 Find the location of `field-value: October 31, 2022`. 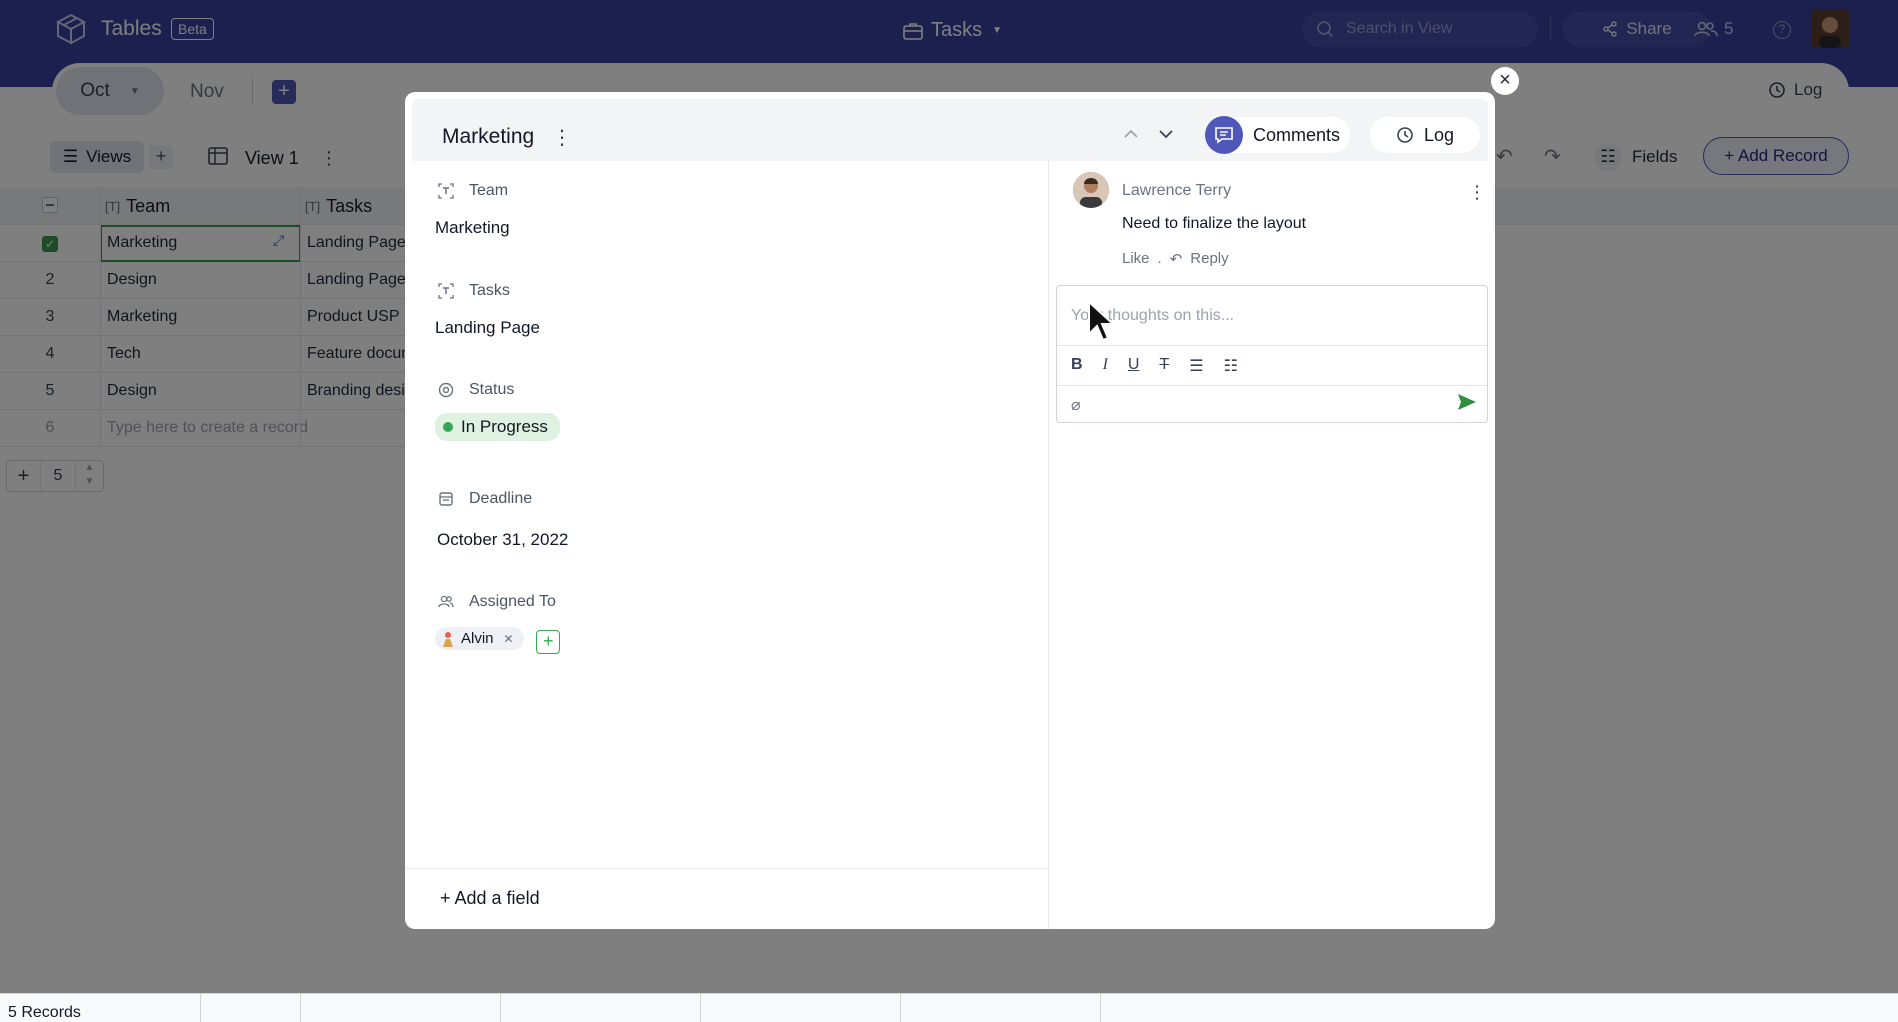

field-value: October 31, 2022 is located at coordinates (502, 540).